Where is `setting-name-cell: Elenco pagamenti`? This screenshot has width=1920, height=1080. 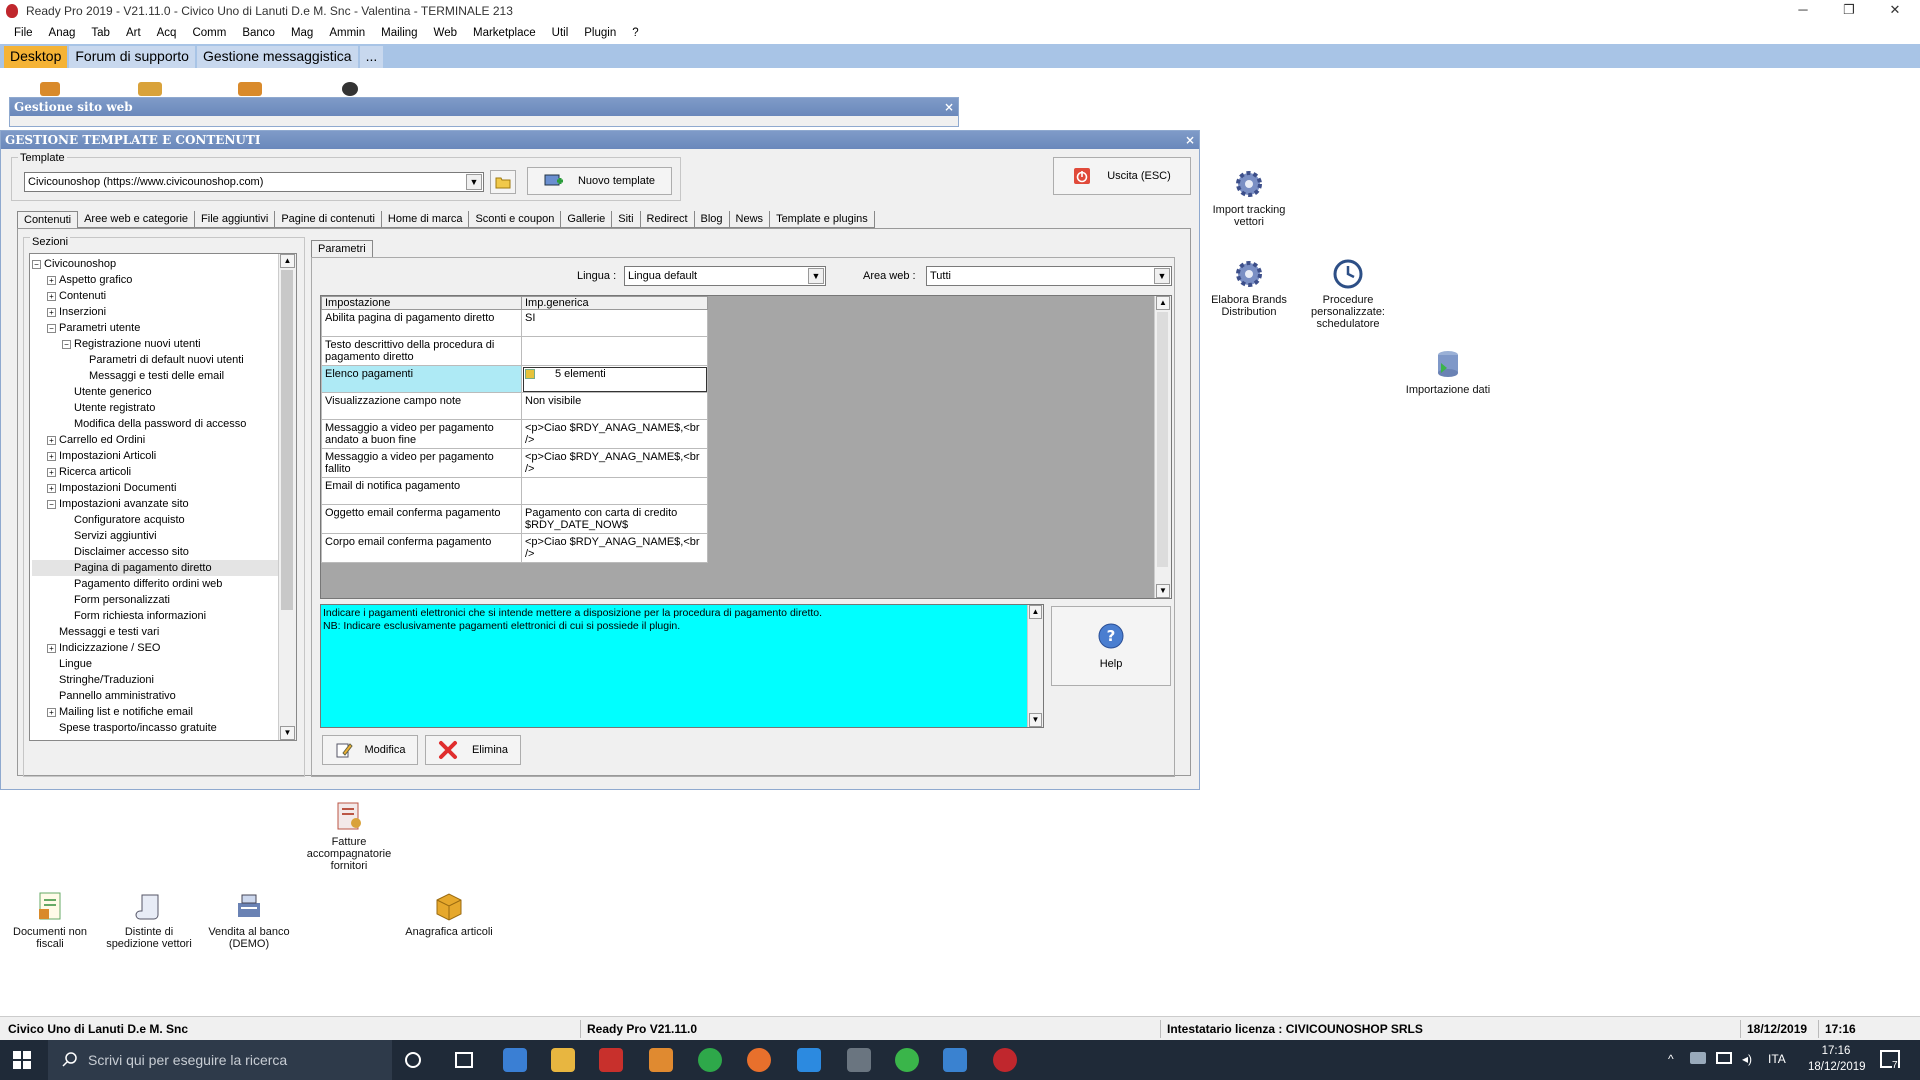
setting-name-cell: Elenco pagamenti is located at coordinates (421, 379).